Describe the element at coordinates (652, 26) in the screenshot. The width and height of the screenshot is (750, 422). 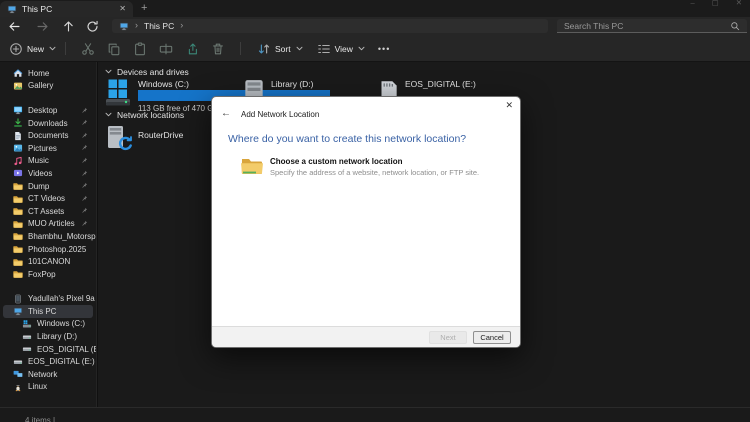
I see `search-input: Search This PC` at that location.